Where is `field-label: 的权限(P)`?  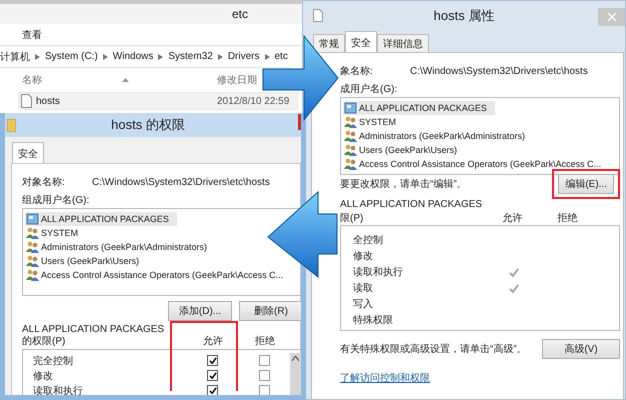
field-label: 的权限(P) is located at coordinates (44, 342).